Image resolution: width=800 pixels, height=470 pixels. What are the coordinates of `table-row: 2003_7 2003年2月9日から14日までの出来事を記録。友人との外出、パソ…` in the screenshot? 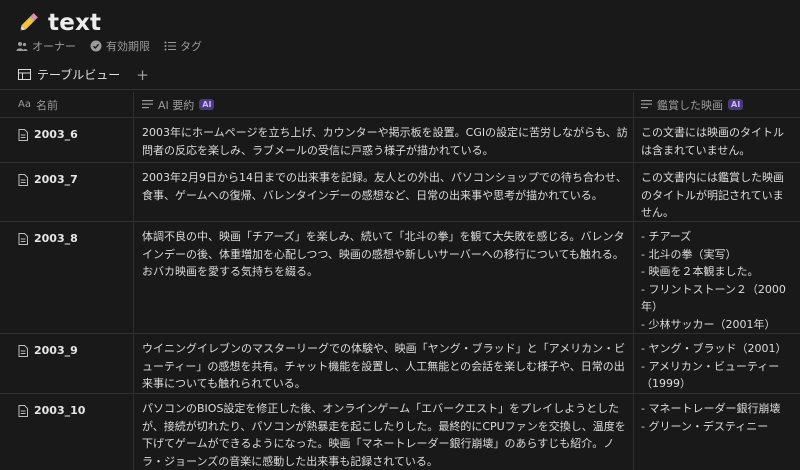 It's located at (400, 192).